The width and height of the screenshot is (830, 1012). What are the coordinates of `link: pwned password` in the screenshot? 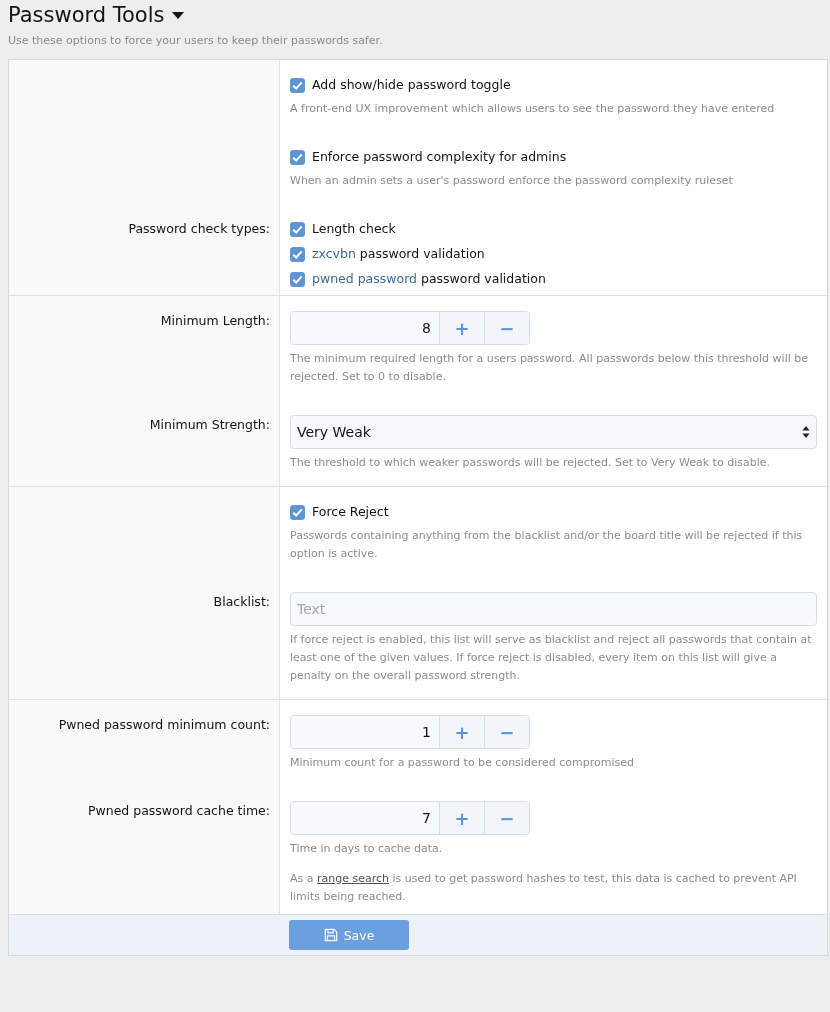 It's located at (365, 278).